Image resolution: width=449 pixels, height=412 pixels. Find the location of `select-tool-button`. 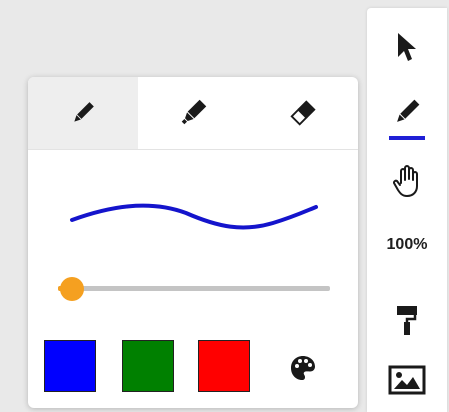

select-tool-button is located at coordinates (407, 47).